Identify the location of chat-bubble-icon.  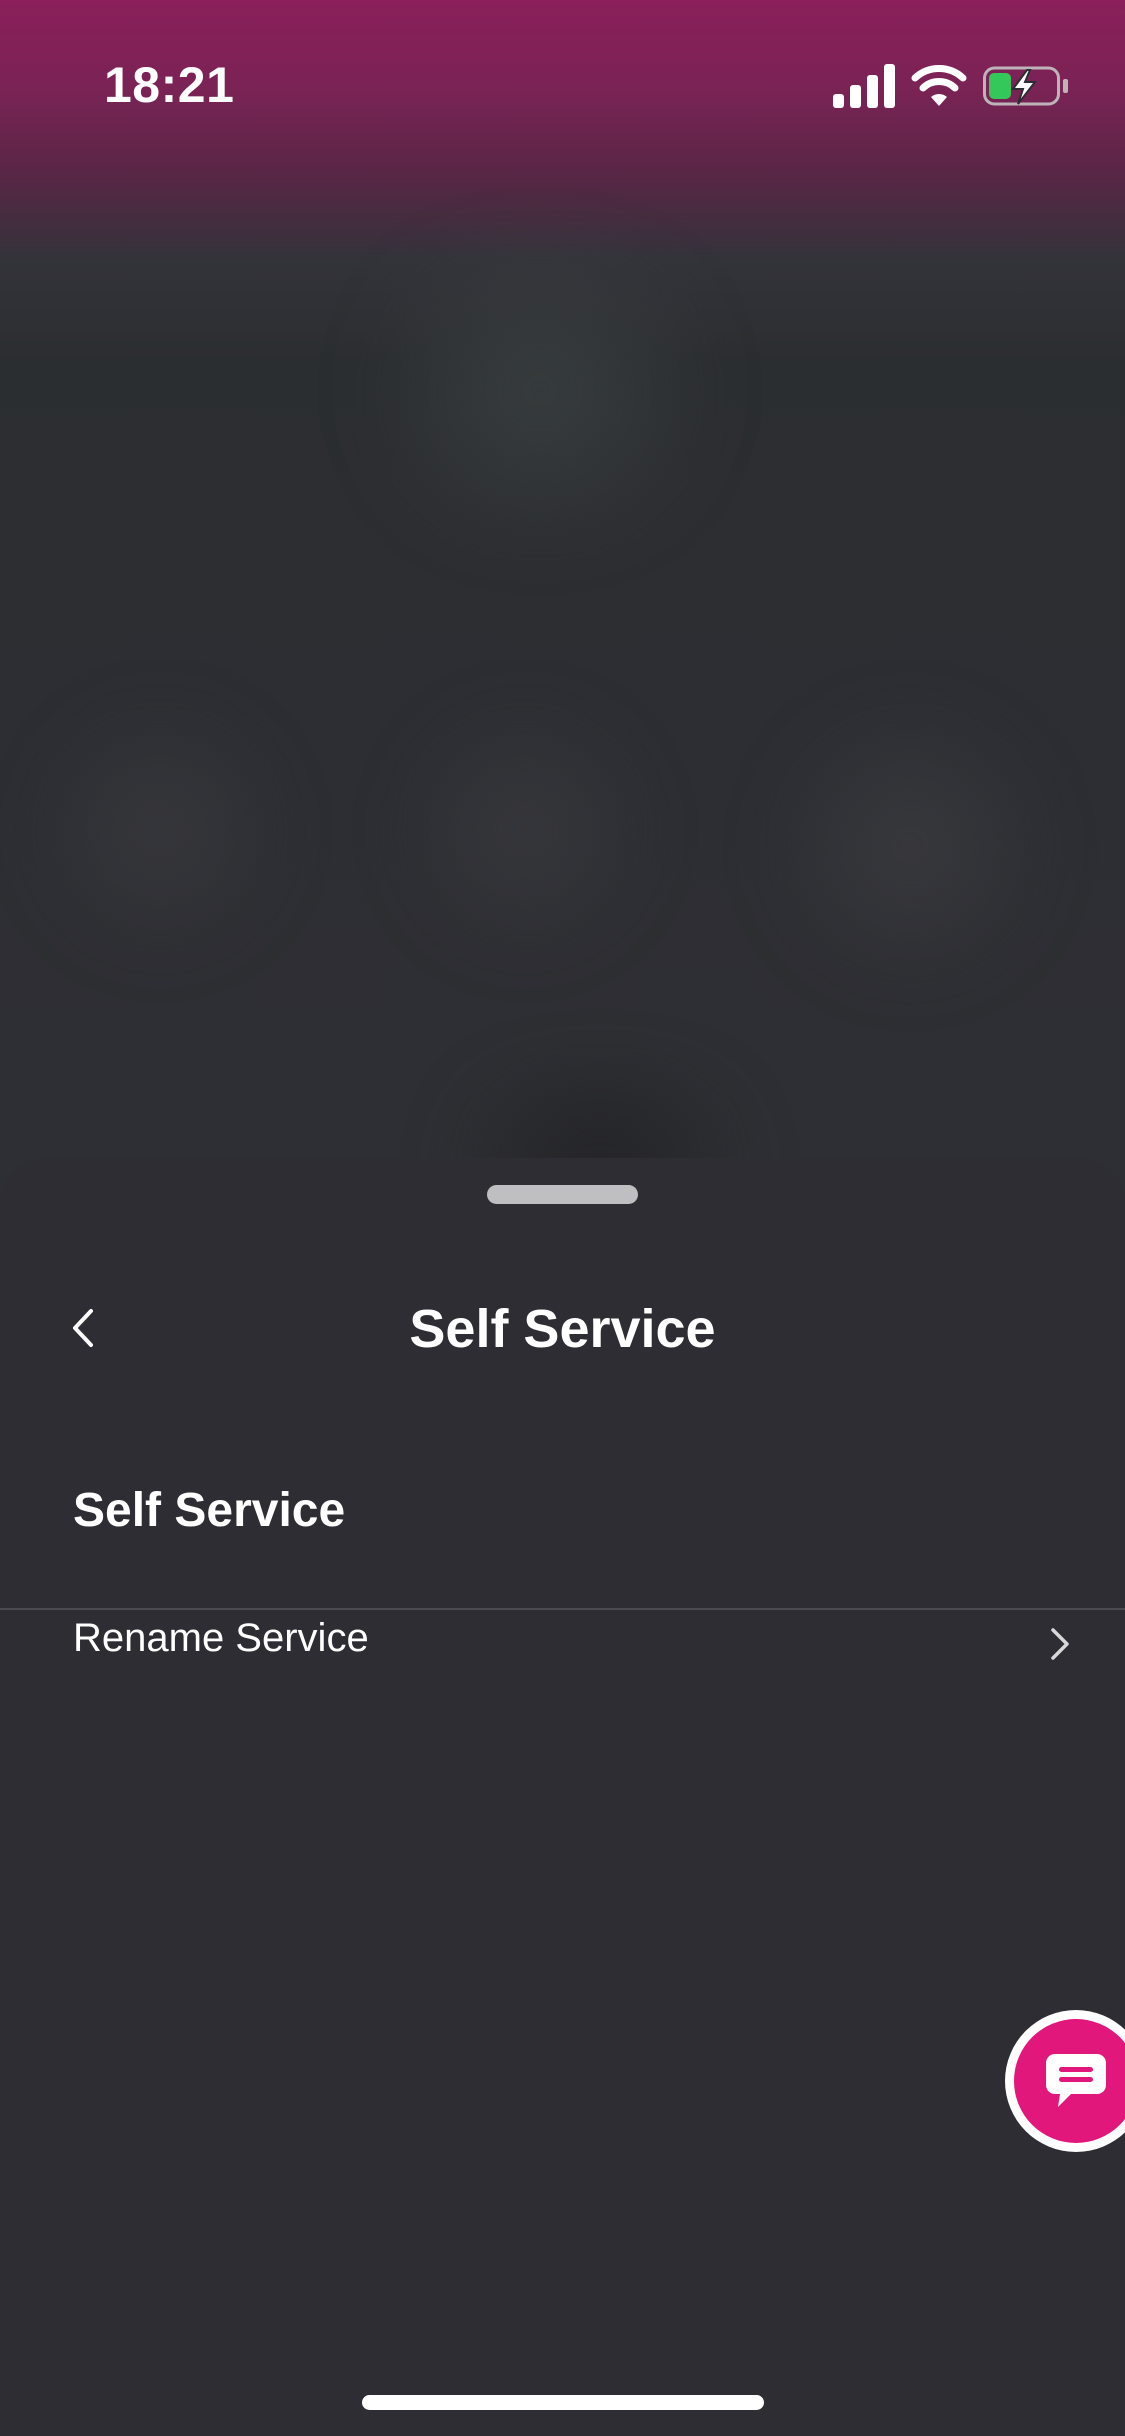
(1076, 2080).